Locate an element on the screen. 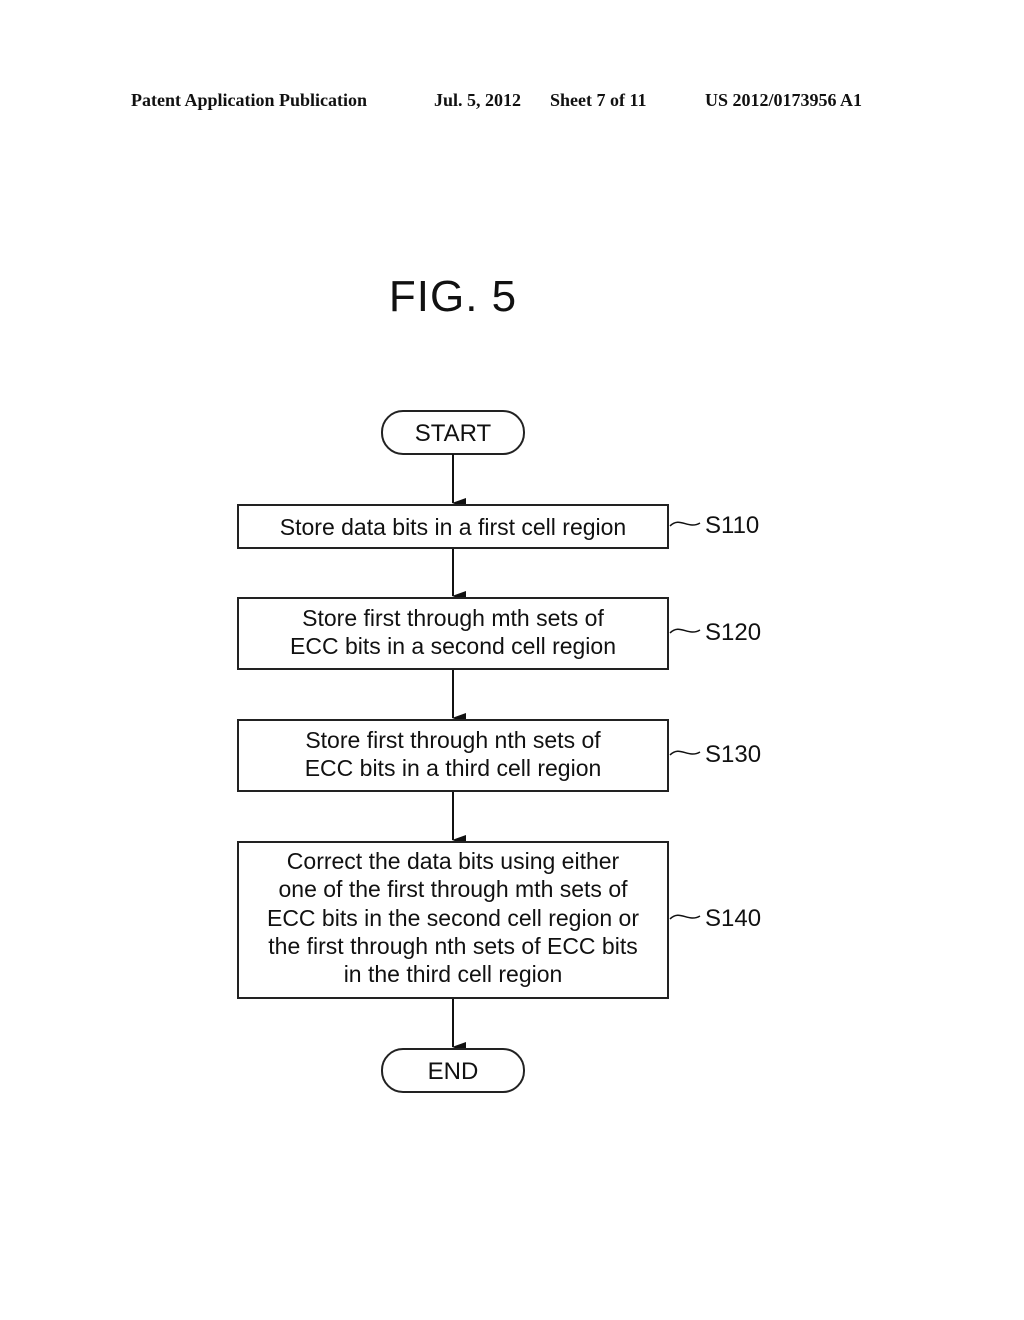 This screenshot has width=1024, height=1320. step-s140-line-4: the first through nth sets of ECC bits is located at coordinates (452, 946).